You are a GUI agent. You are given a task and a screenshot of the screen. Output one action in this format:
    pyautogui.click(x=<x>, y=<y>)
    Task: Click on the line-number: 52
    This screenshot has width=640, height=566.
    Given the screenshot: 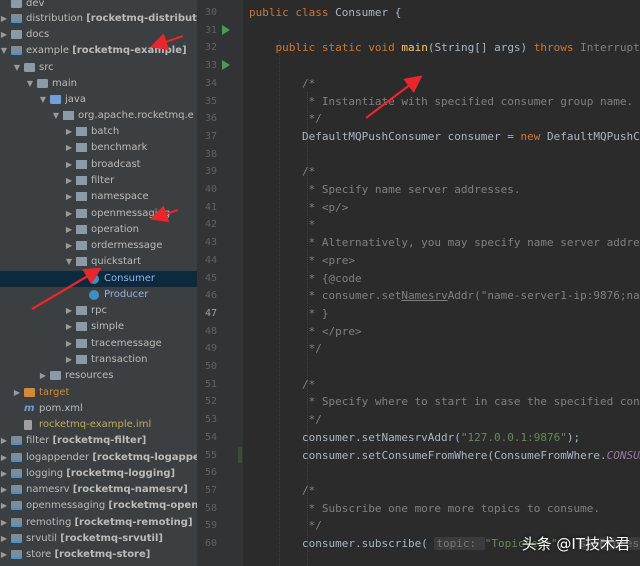 What is the action you would take?
    pyautogui.click(x=210, y=402)
    